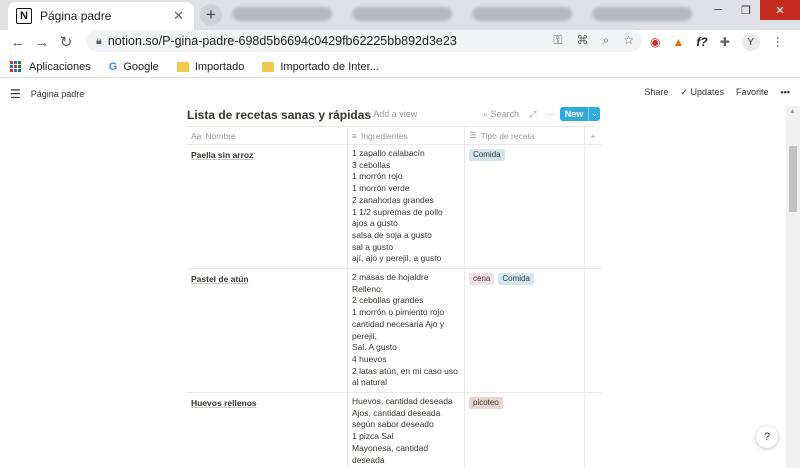  Describe the element at coordinates (66, 42) in the screenshot. I see `reload-icon: ↻` at that location.